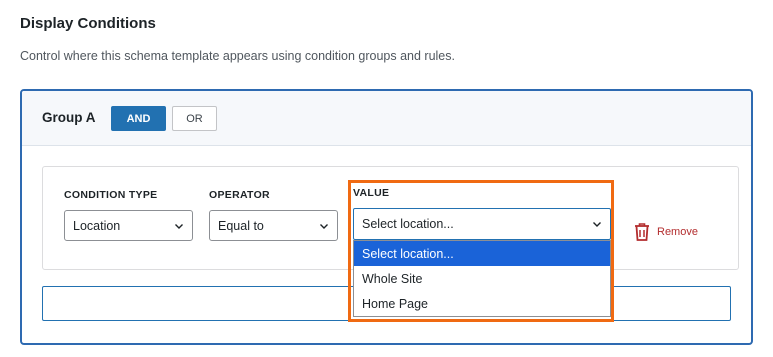 The width and height of the screenshot is (773, 357). I want to click on value-dropdown: Select location... Whole Site Home Page, so click(482, 278).